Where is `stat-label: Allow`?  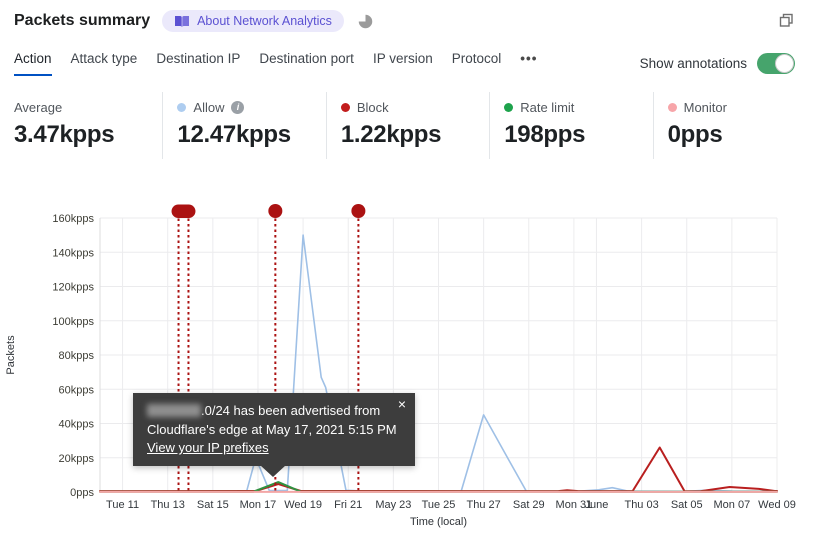
stat-label: Allow is located at coordinates (209, 107).